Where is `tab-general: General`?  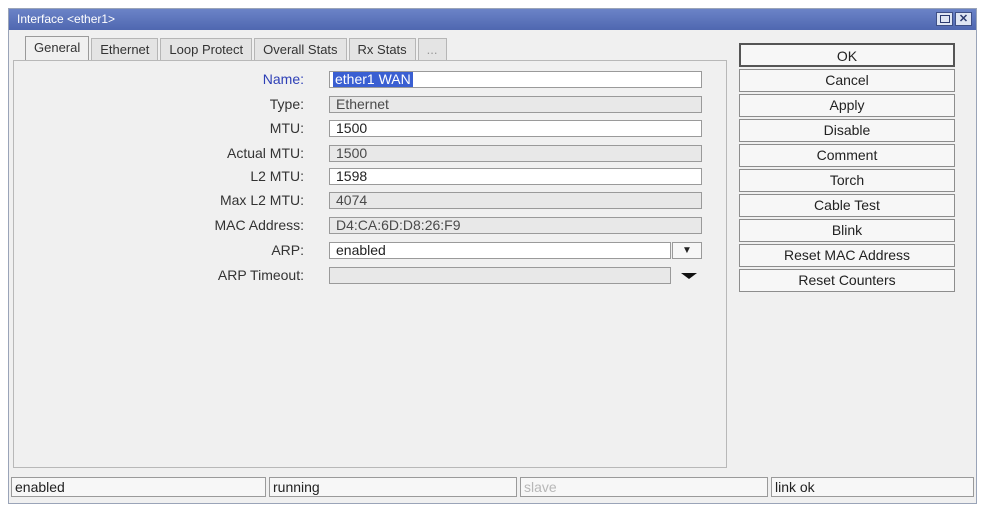
tab-general: General is located at coordinates (57, 48).